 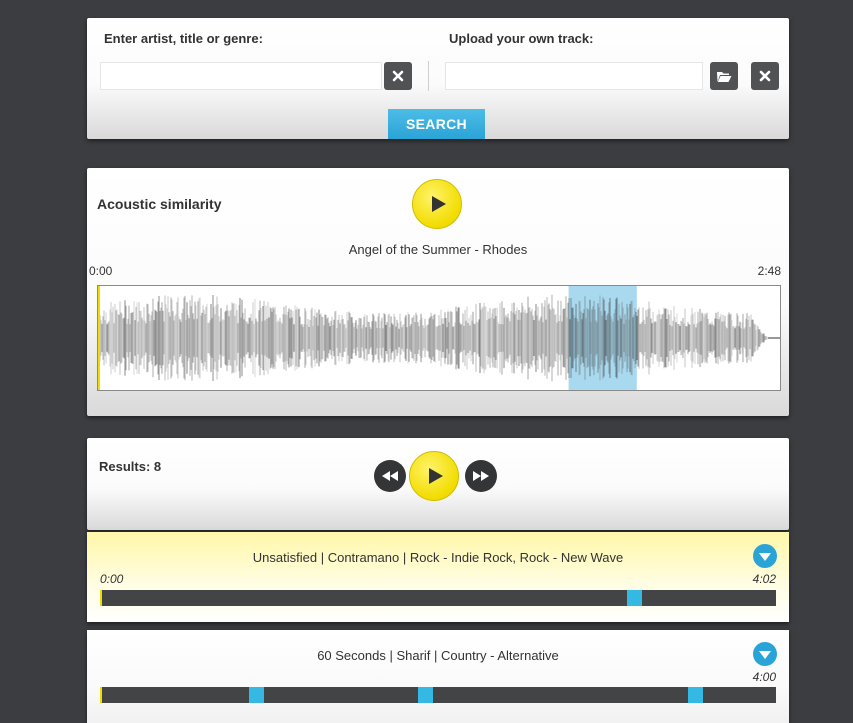 I want to click on rewind-icon, so click(x=390, y=476).